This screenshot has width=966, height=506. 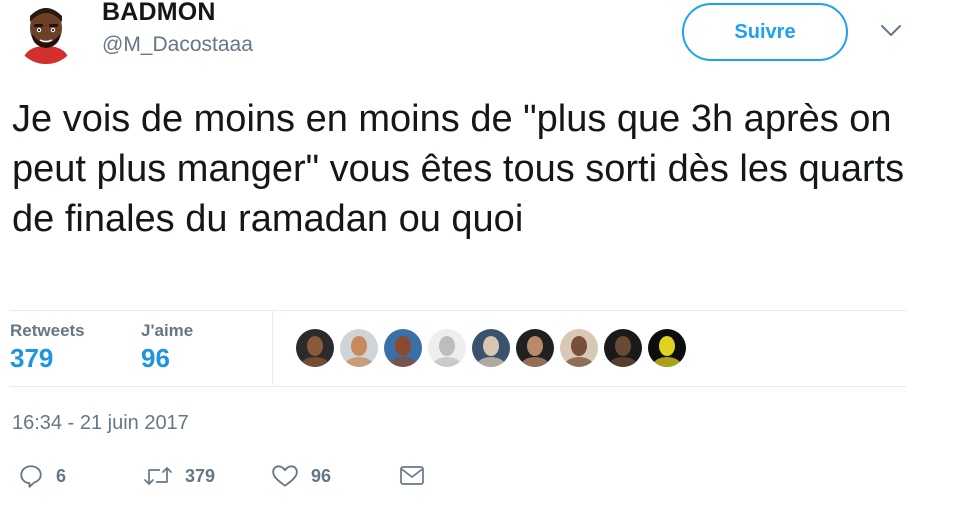 What do you see at coordinates (158, 476) in the screenshot?
I see `retweet-icon` at bounding box center [158, 476].